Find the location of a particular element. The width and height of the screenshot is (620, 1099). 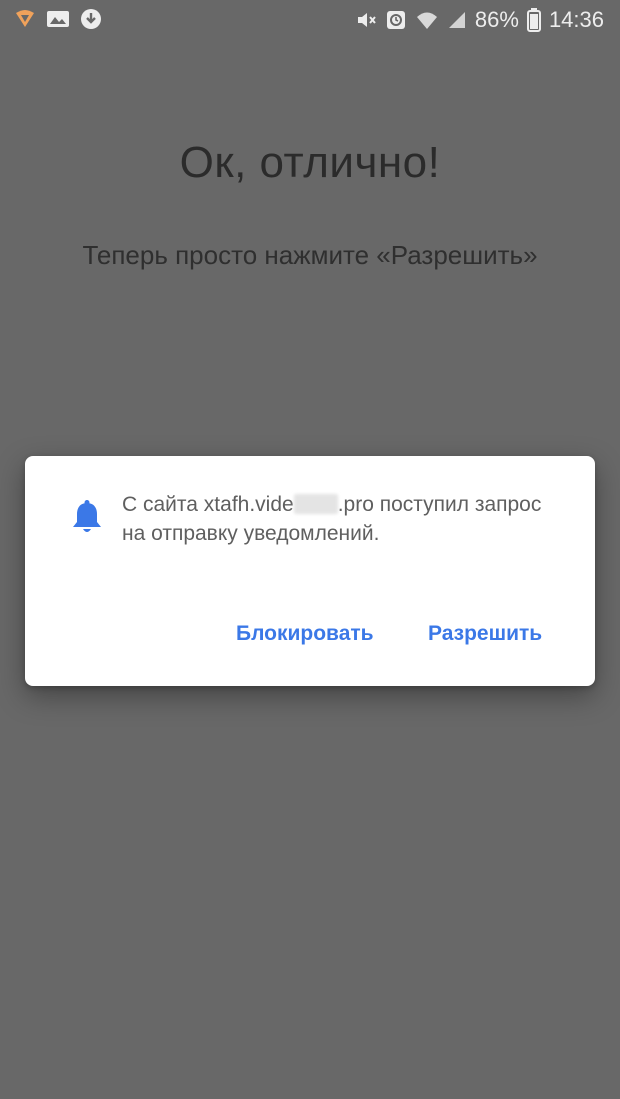

signal-icon is located at coordinates (457, 20).